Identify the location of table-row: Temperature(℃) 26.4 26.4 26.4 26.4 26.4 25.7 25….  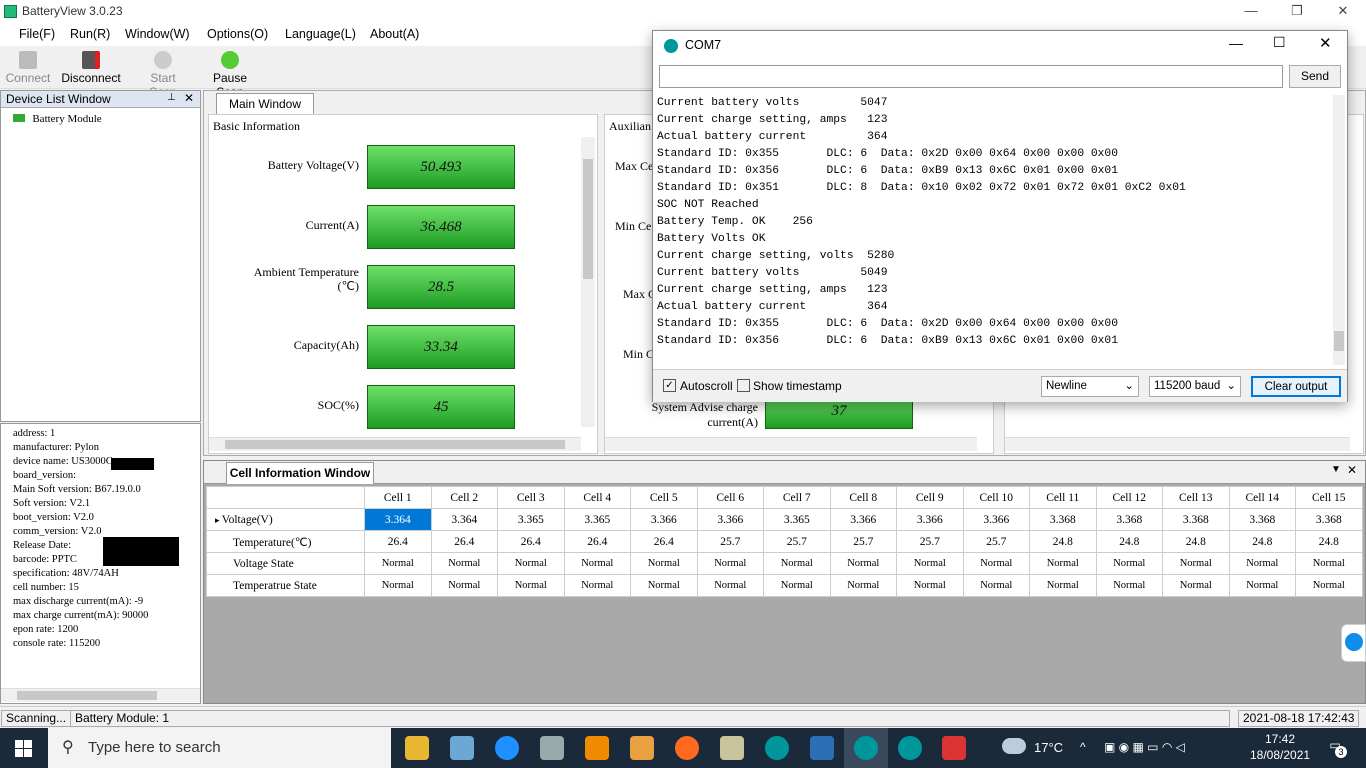
(784, 541).